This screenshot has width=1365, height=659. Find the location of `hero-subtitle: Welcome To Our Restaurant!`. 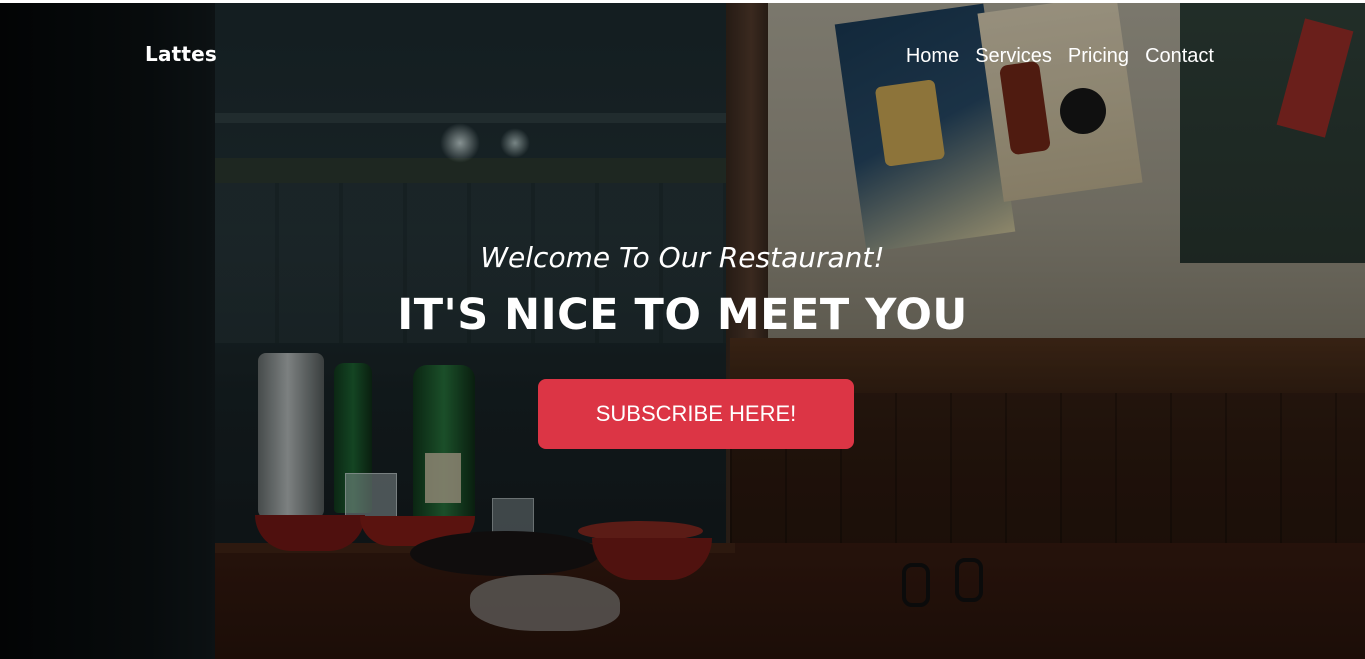

hero-subtitle: Welcome To Our Restaurant! is located at coordinates (682, 257).